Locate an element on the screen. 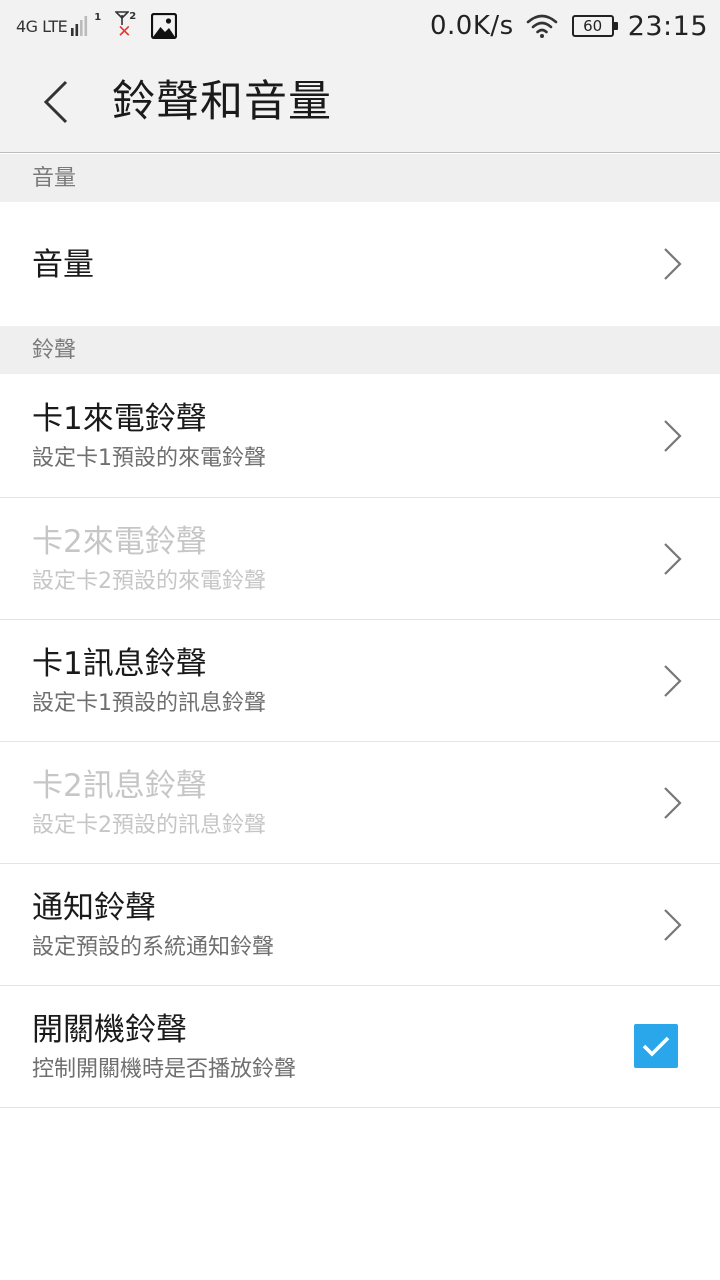 The image size is (720, 1280). settings-item-title: 卡1訊息鈴聲 is located at coordinates (119, 664).